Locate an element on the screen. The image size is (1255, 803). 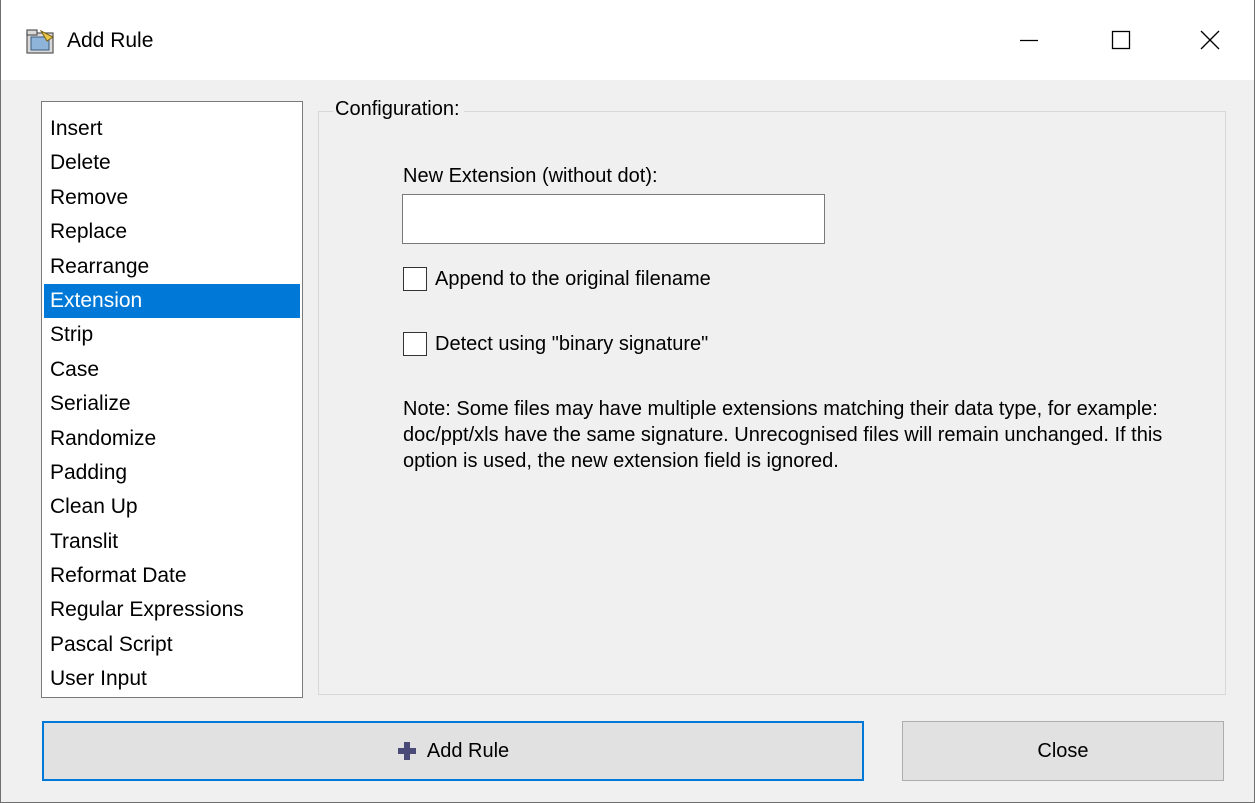
close-button-label: Close is located at coordinates (1063, 750).